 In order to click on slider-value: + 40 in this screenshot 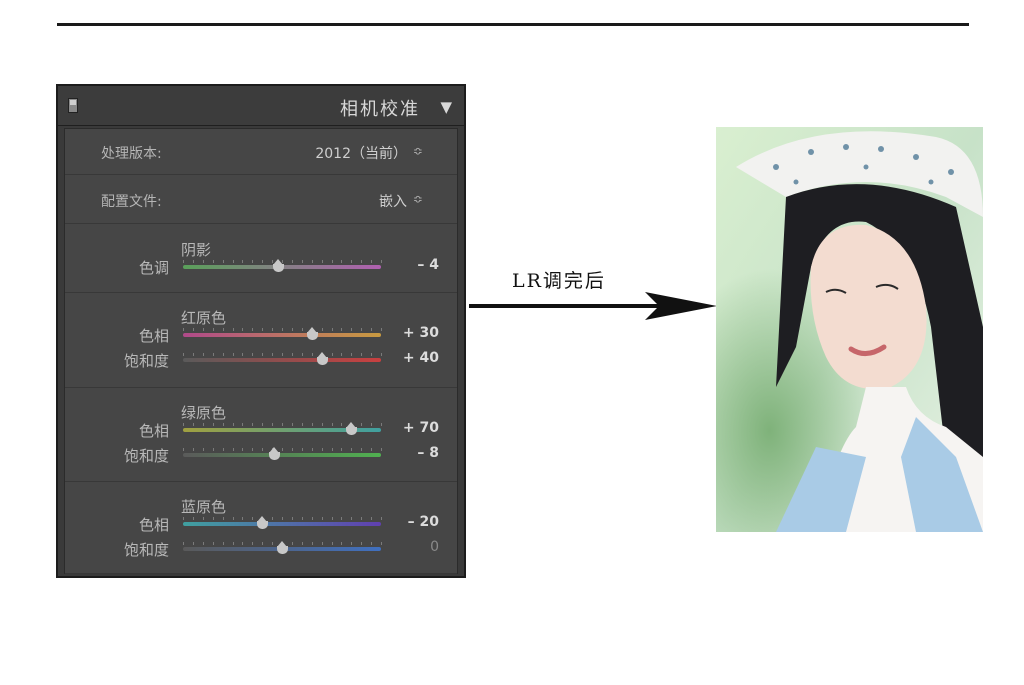, I will do `click(421, 358)`.